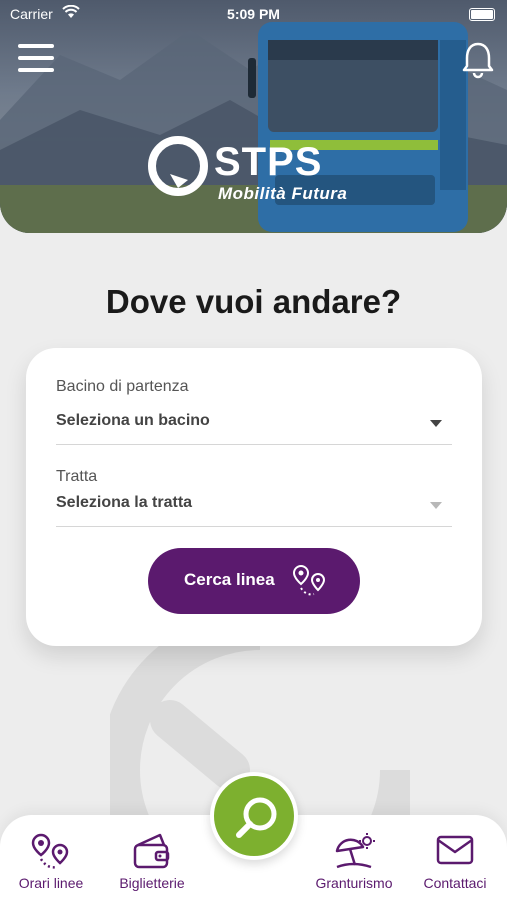 This screenshot has width=507, height=900. Describe the element at coordinates (482, 14) in the screenshot. I see `battery-icon` at that location.